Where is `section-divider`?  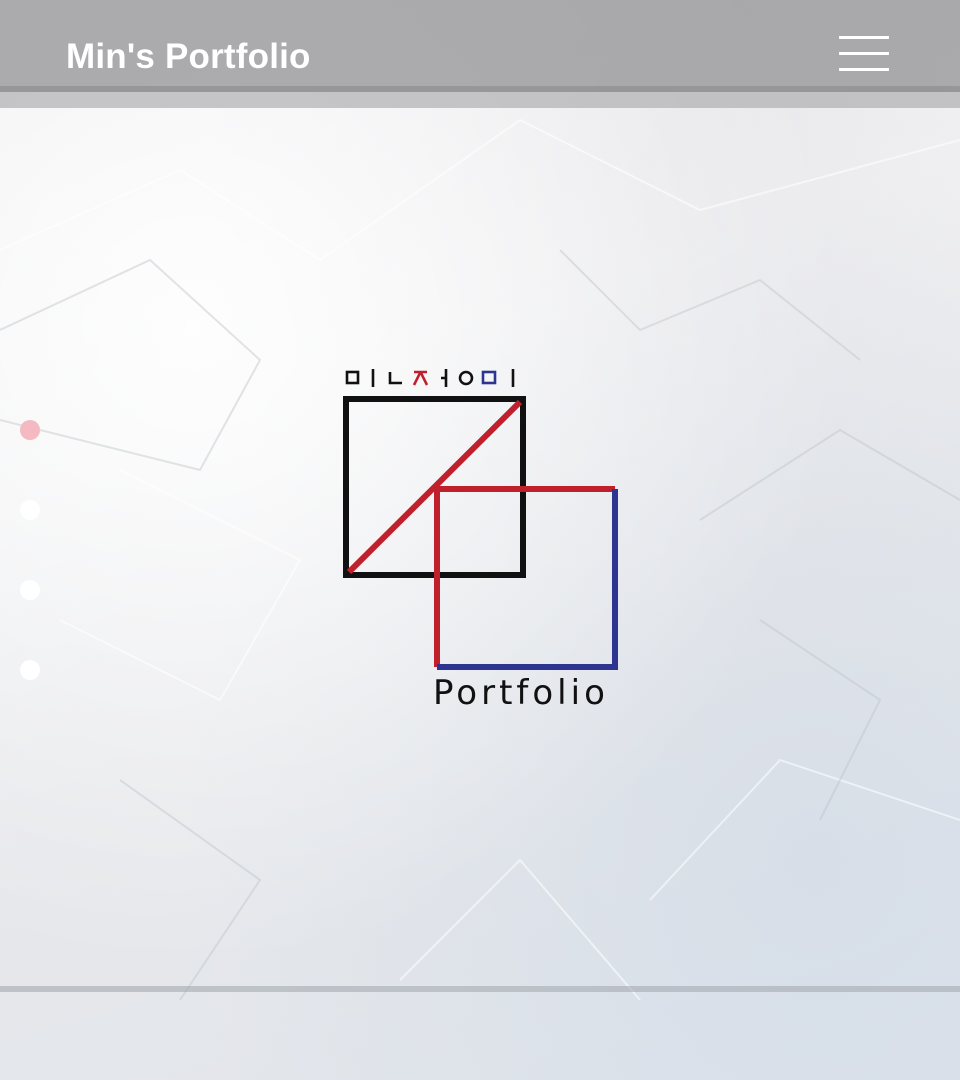
section-divider is located at coordinates (480, 989).